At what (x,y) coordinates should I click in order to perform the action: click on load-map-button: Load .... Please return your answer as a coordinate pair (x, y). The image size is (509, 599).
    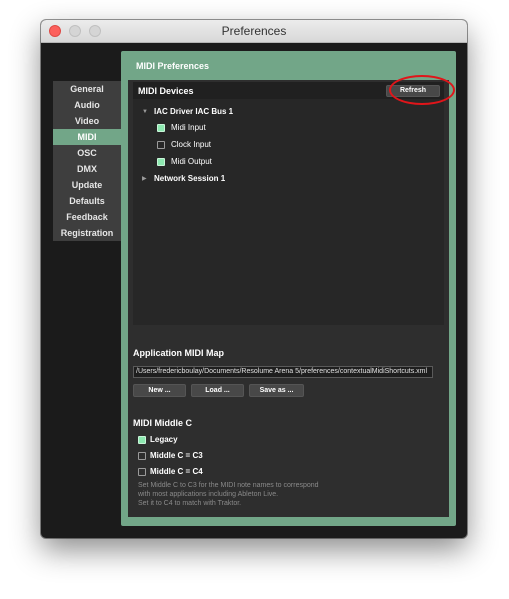
    Looking at the image, I should click on (217, 390).